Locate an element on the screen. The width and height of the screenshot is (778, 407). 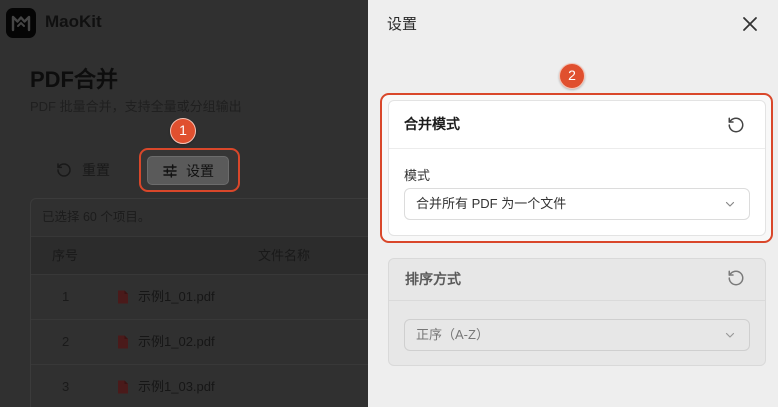
row-index: 3 is located at coordinates (66, 386).